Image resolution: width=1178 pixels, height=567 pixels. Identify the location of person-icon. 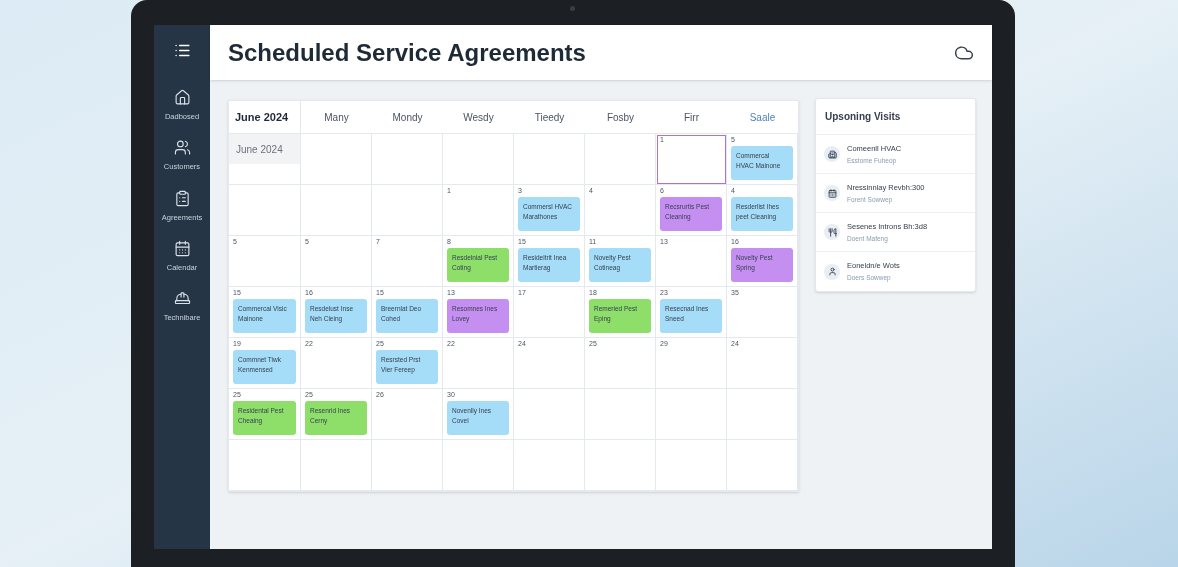
(832, 271).